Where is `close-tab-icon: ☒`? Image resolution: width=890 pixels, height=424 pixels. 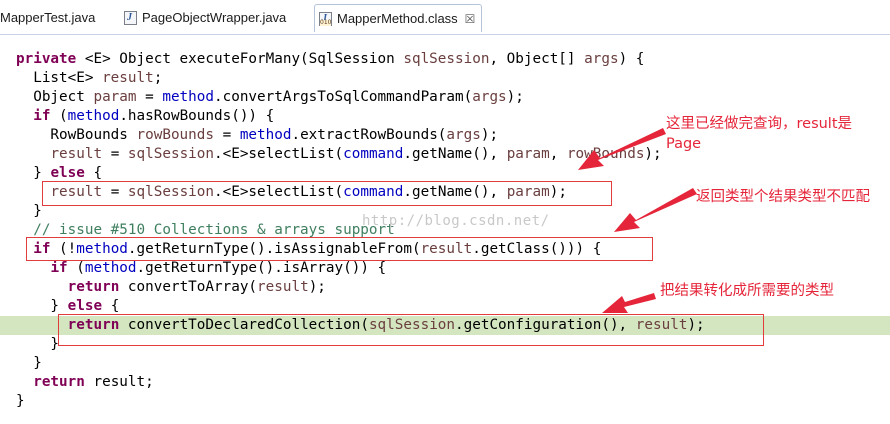 close-tab-icon: ☒ is located at coordinates (470, 19).